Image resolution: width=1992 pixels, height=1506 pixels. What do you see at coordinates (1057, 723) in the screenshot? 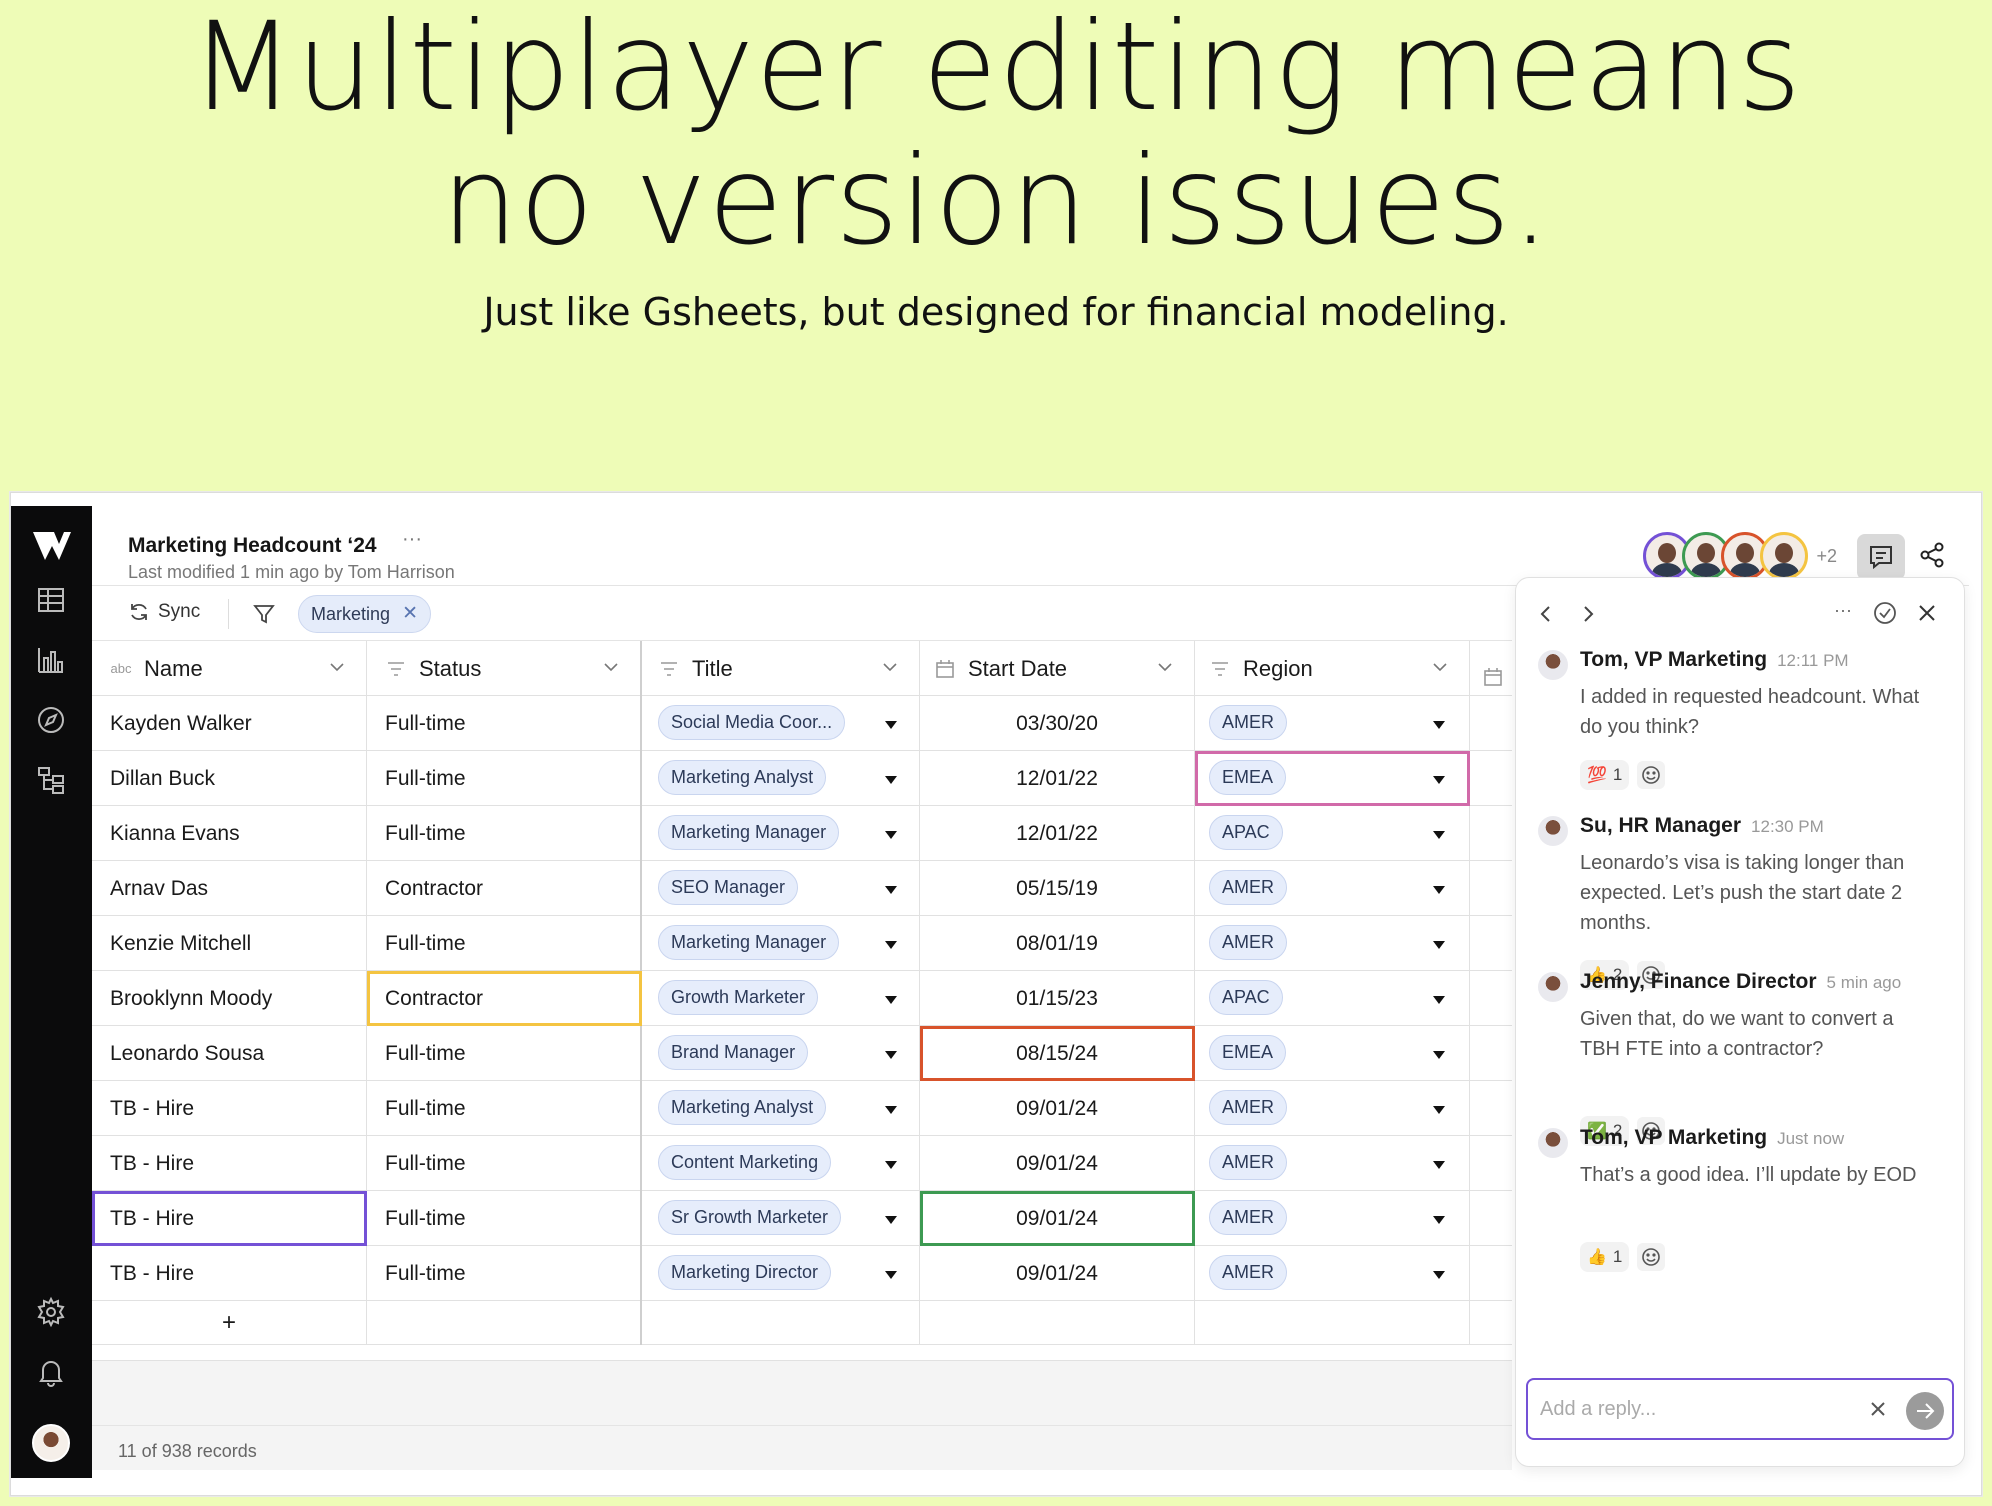
I see `cell-start-date: 03/30/20` at bounding box center [1057, 723].